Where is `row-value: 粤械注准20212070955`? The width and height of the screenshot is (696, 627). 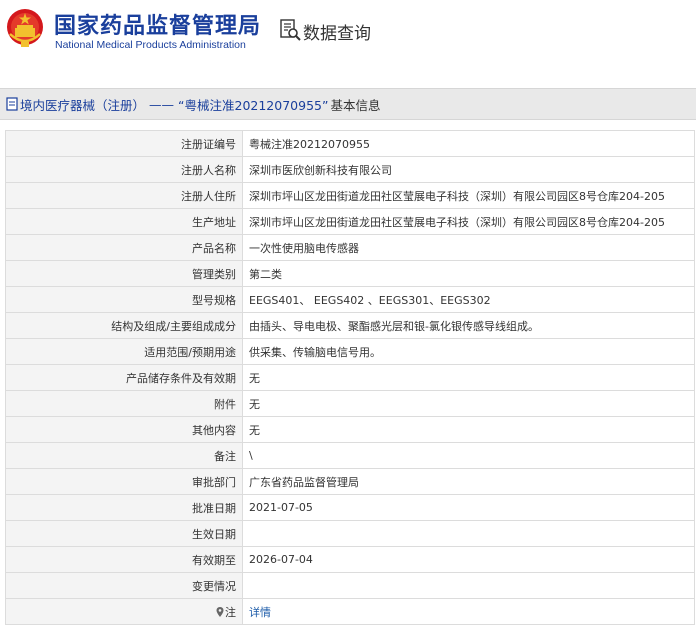
row-value: 粤械注准20212070955 is located at coordinates (468, 143).